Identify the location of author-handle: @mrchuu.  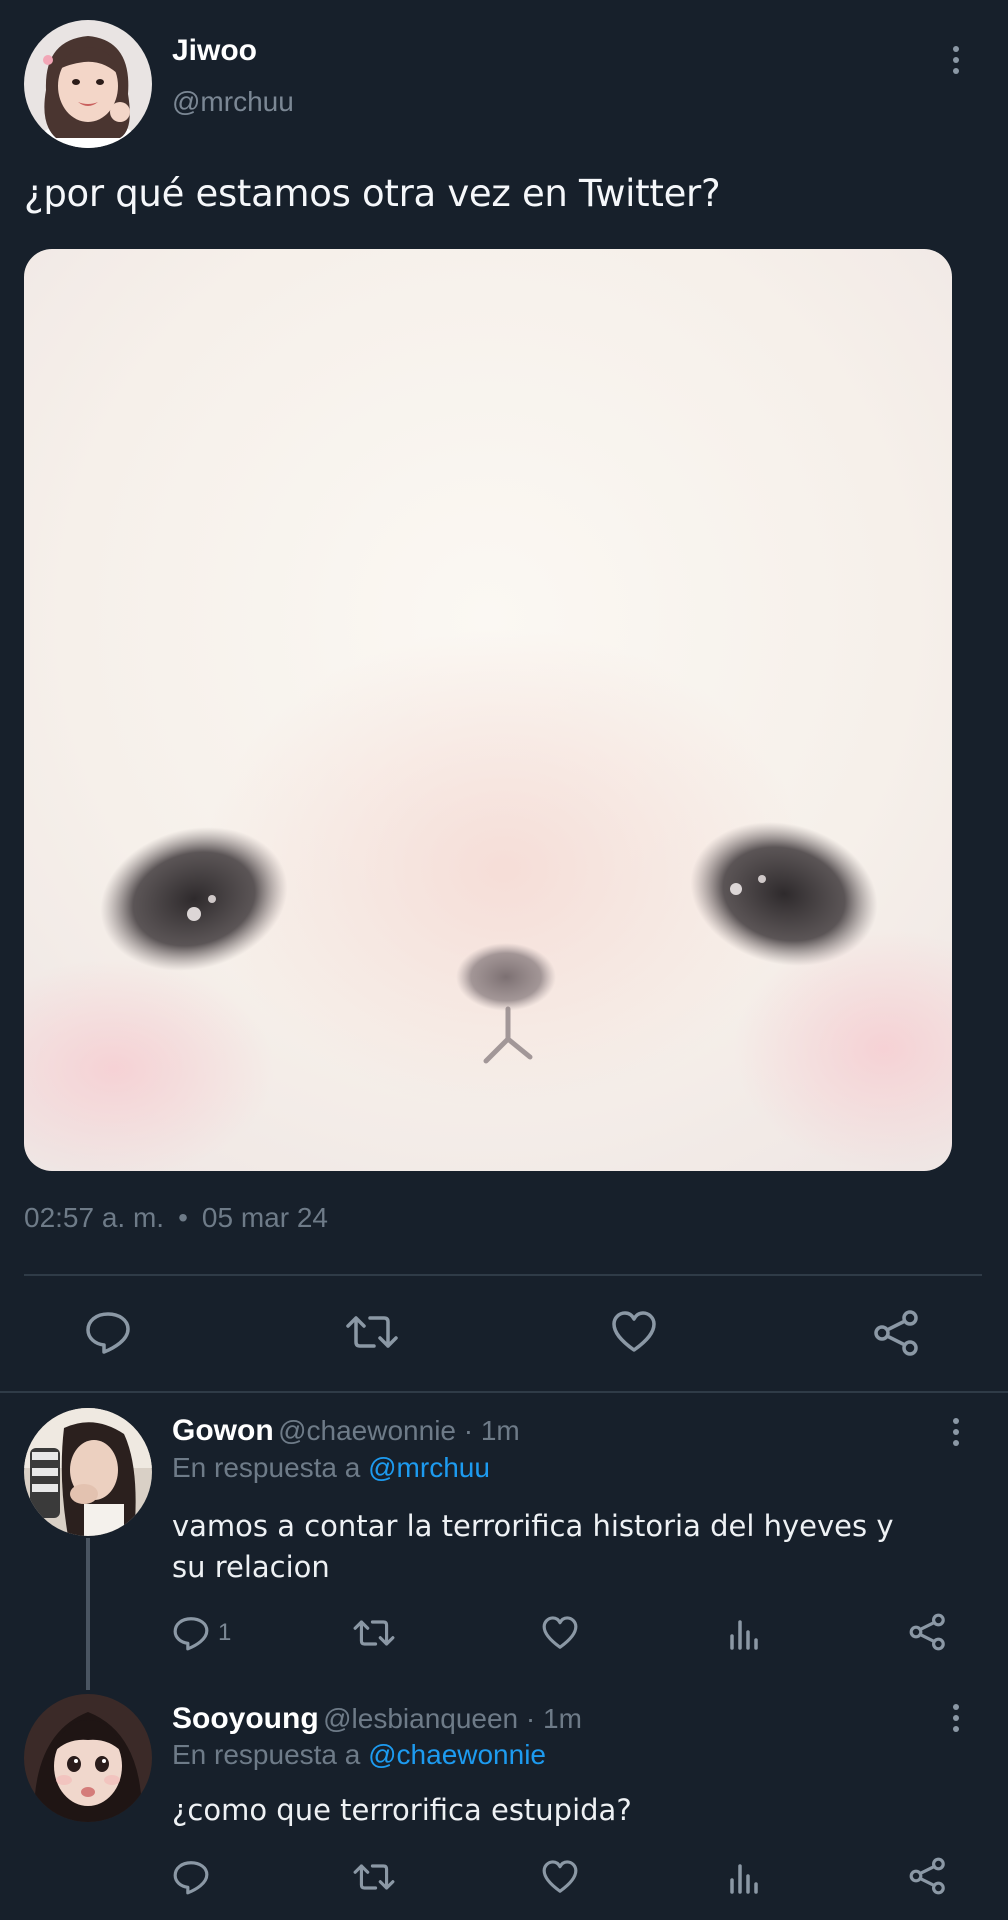
(233, 102).